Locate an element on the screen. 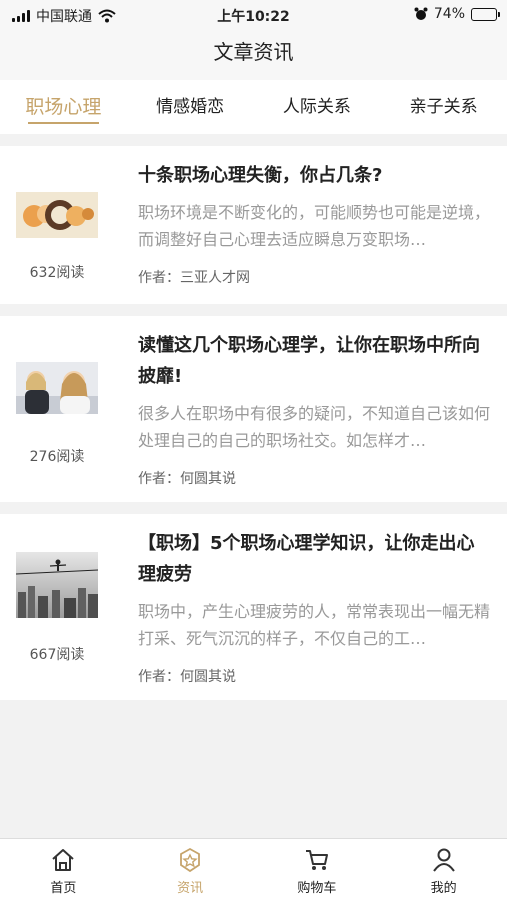  category-tabs: 职场心理 情感婚恋 人际关系 亲子关系 is located at coordinates (253, 107).